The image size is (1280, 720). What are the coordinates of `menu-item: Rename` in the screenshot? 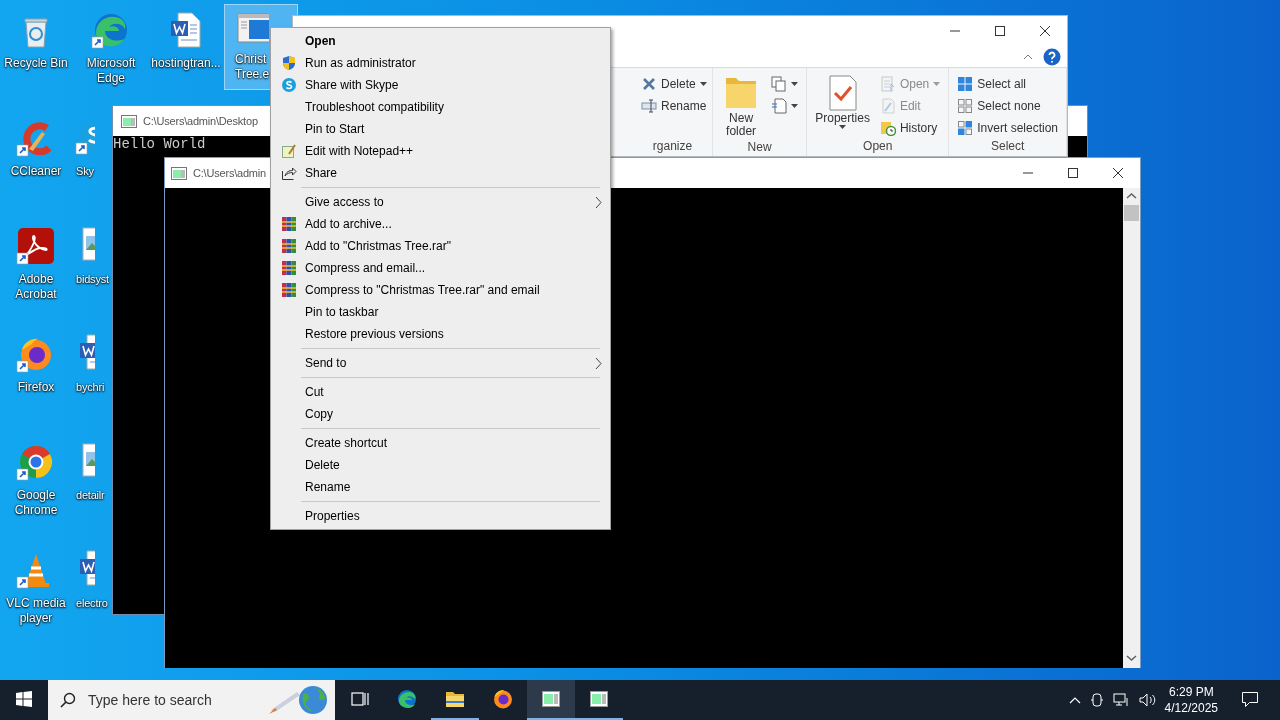 It's located at (440, 487).